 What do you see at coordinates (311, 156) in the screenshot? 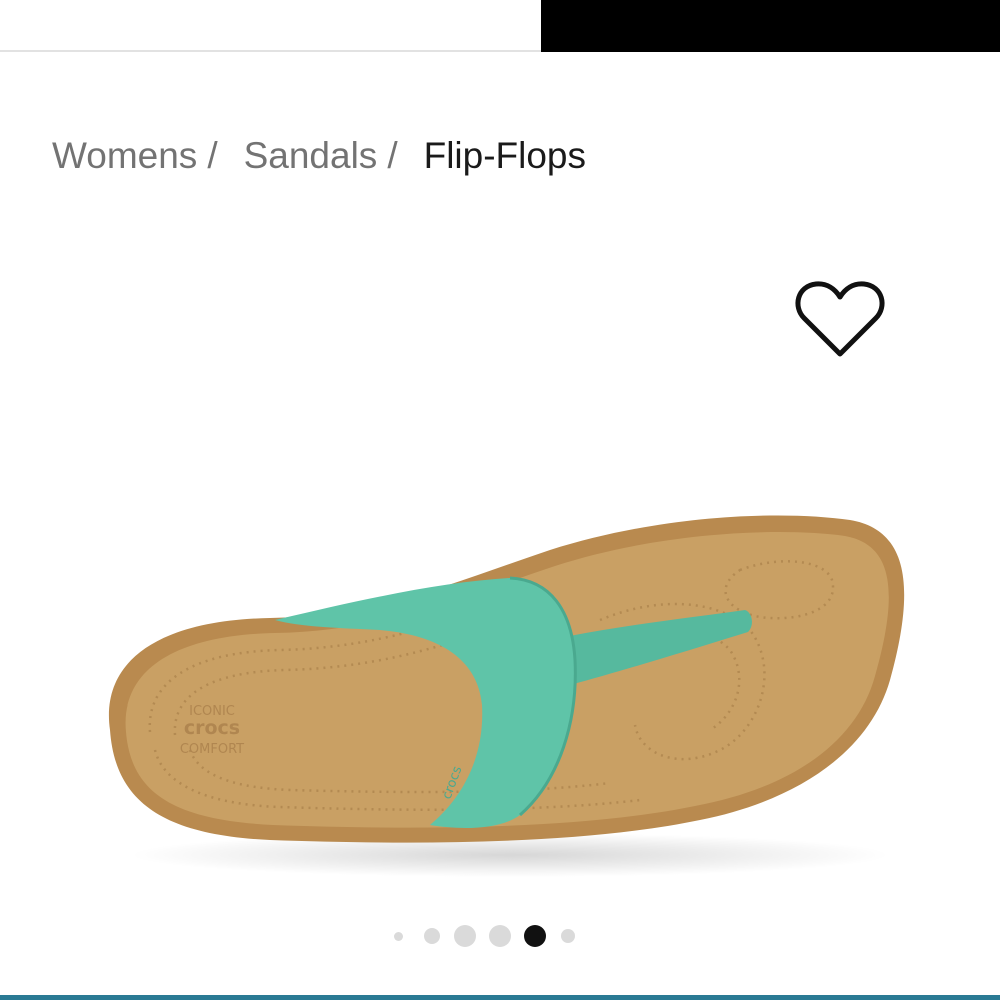
I see `breadcrumb-link-sandals: Sandals` at bounding box center [311, 156].